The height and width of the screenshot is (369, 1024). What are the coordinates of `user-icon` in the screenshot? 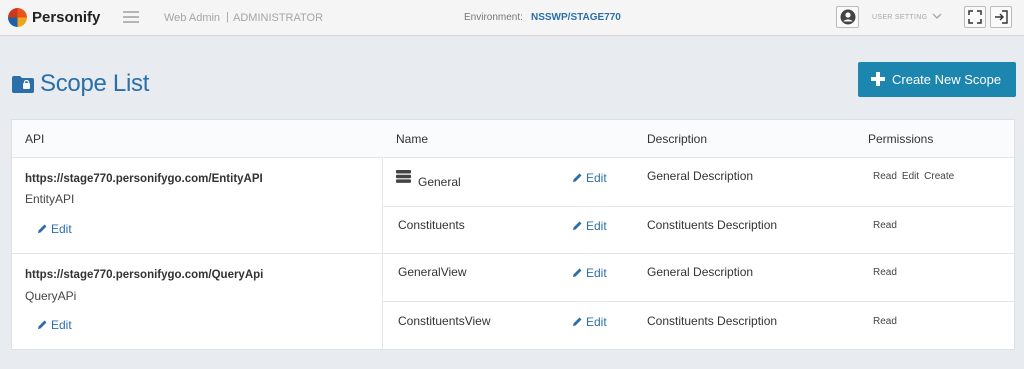 It's located at (848, 17).